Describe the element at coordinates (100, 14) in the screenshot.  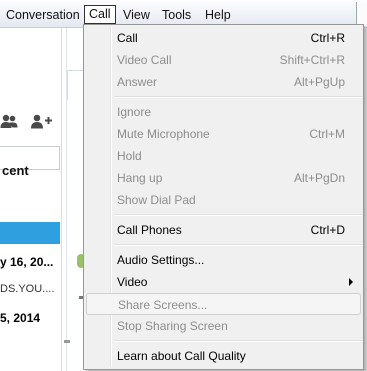
I see `menu-call: Call` at that location.